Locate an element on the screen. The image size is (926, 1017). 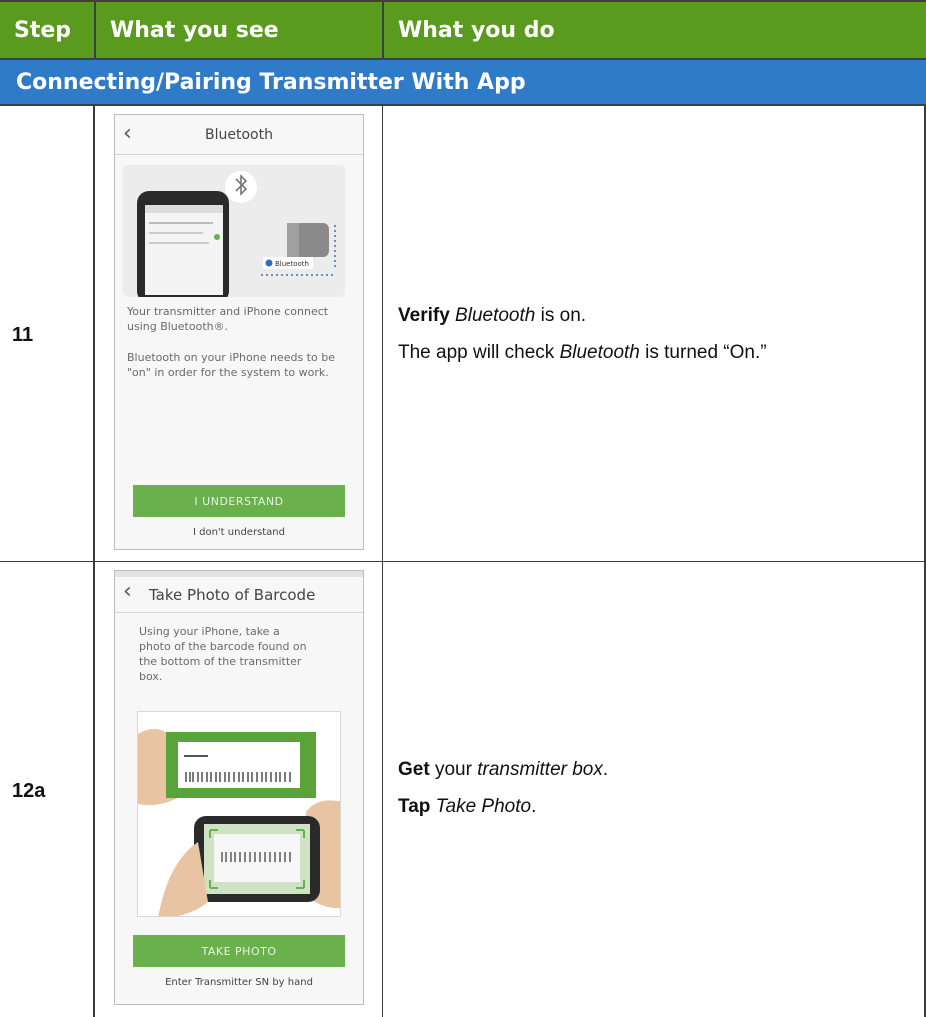
instruction-line-1: Get your transmitter box. is located at coordinates (503, 769).